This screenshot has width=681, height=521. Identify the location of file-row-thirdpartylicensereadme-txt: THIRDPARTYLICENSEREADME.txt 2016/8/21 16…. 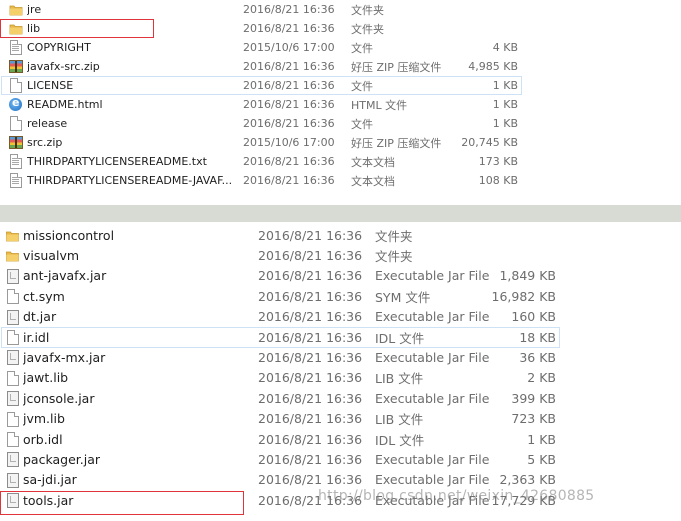
(340, 161).